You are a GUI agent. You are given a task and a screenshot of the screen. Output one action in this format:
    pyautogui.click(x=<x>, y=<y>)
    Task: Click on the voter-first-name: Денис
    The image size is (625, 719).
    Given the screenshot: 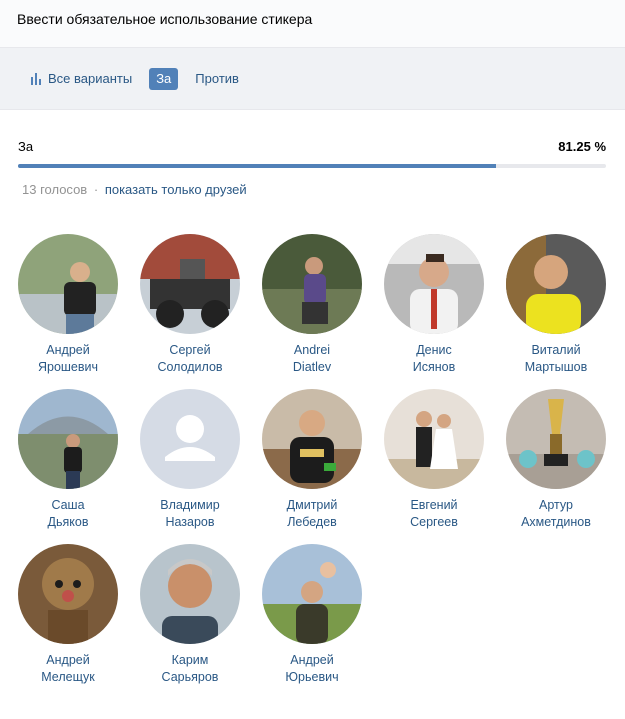 What is the action you would take?
    pyautogui.click(x=434, y=350)
    